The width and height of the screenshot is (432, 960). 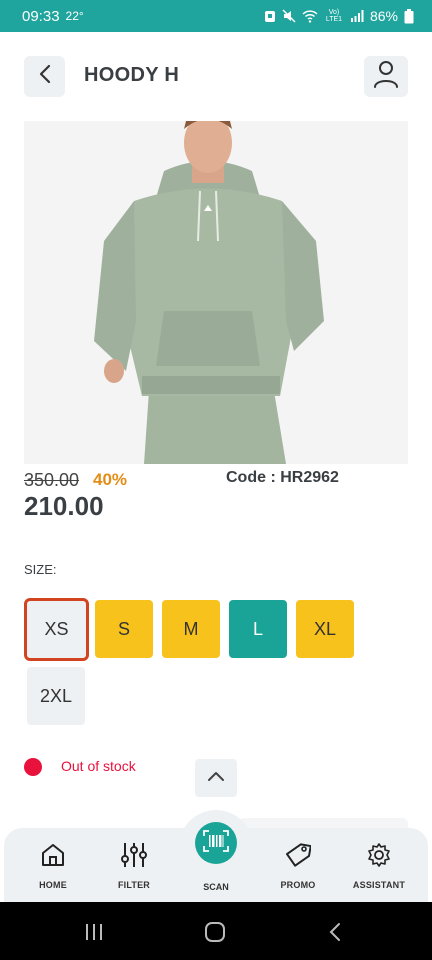 What do you see at coordinates (53, 855) in the screenshot?
I see `home-icon` at bounding box center [53, 855].